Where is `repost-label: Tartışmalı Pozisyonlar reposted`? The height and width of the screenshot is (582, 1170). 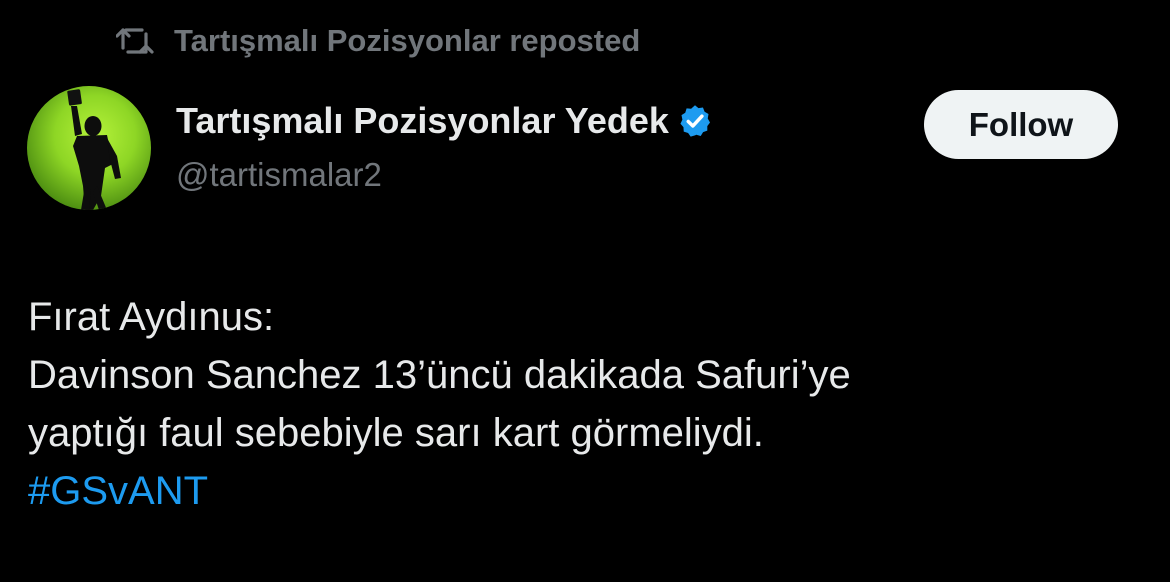
repost-label: Tartışmalı Pozisyonlar reposted is located at coordinates (407, 41).